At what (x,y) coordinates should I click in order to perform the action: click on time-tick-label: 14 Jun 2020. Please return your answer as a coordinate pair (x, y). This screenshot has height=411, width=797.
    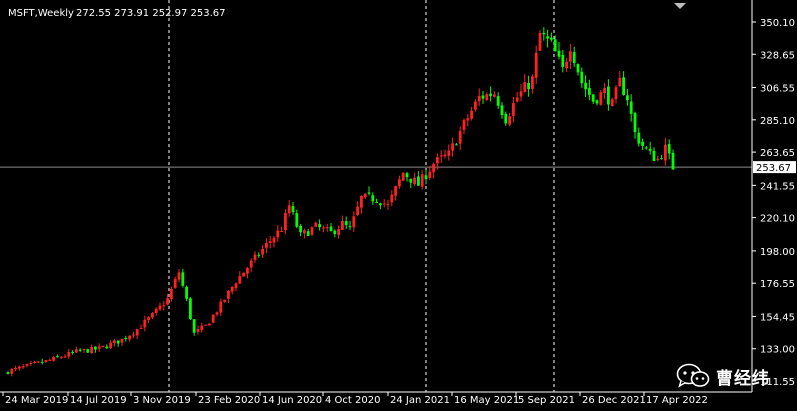
    Looking at the image, I should click on (292, 400).